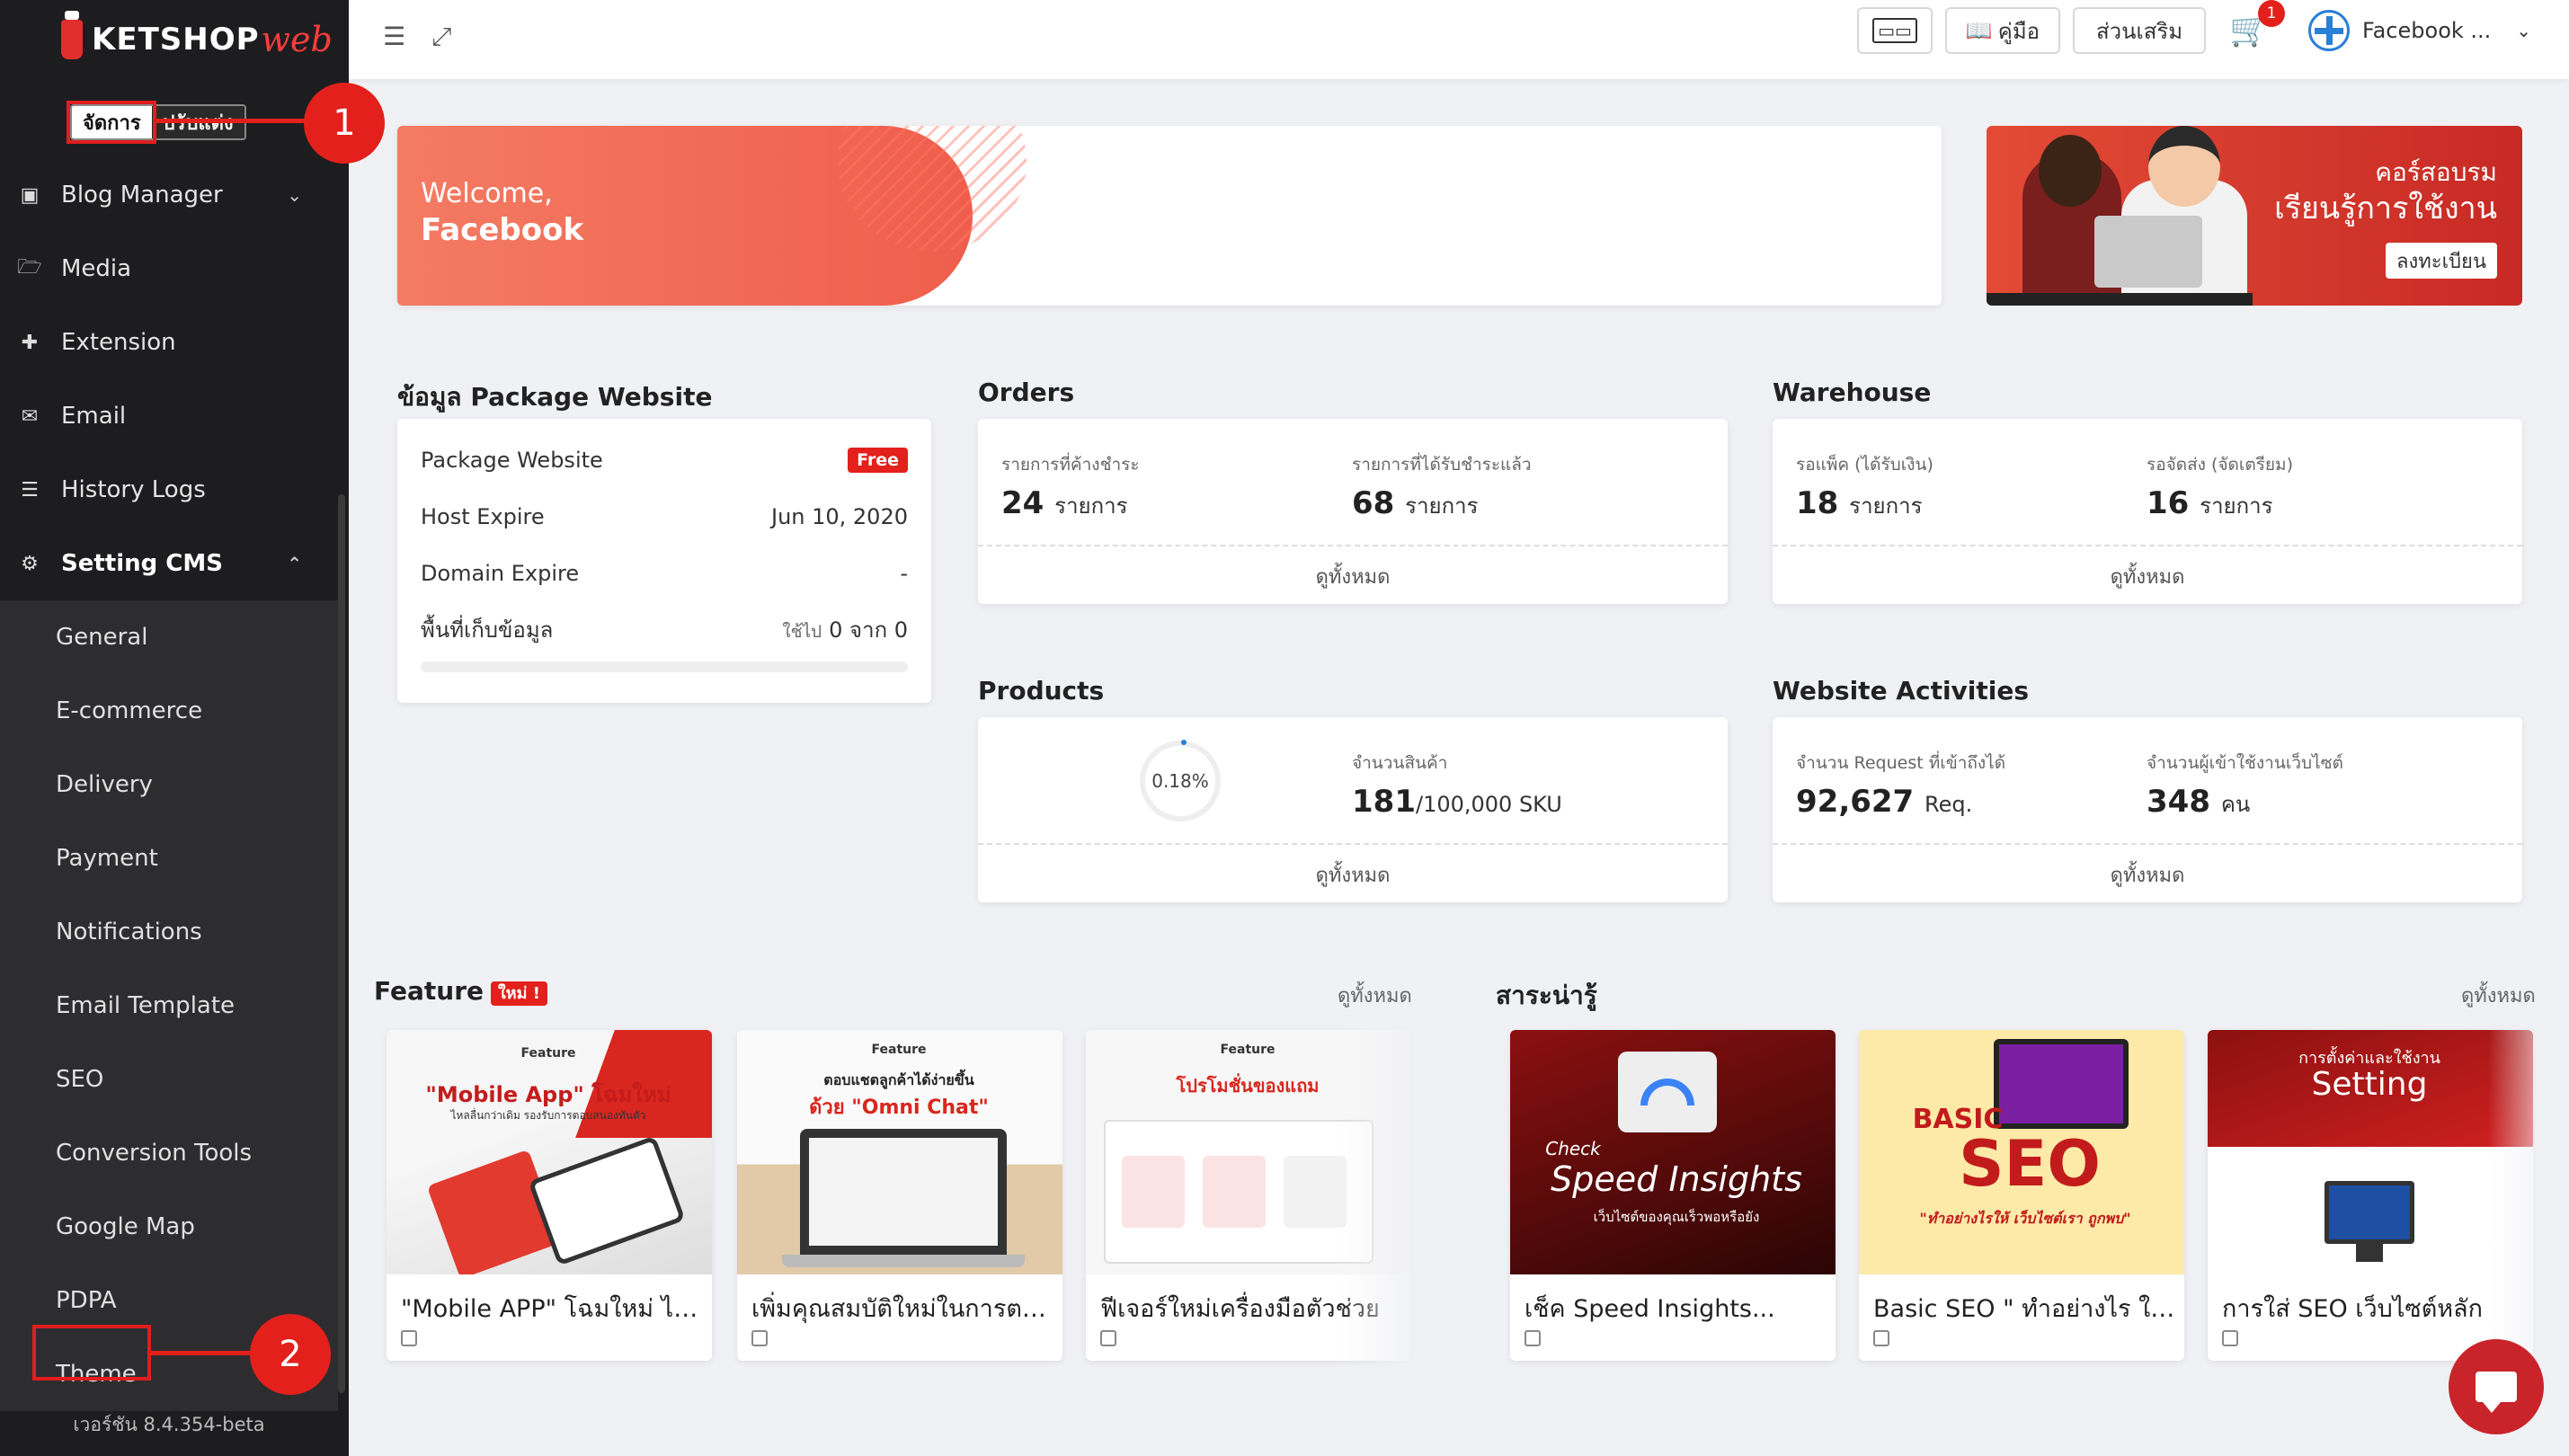  What do you see at coordinates (2147, 844) in the screenshot?
I see `divider` at bounding box center [2147, 844].